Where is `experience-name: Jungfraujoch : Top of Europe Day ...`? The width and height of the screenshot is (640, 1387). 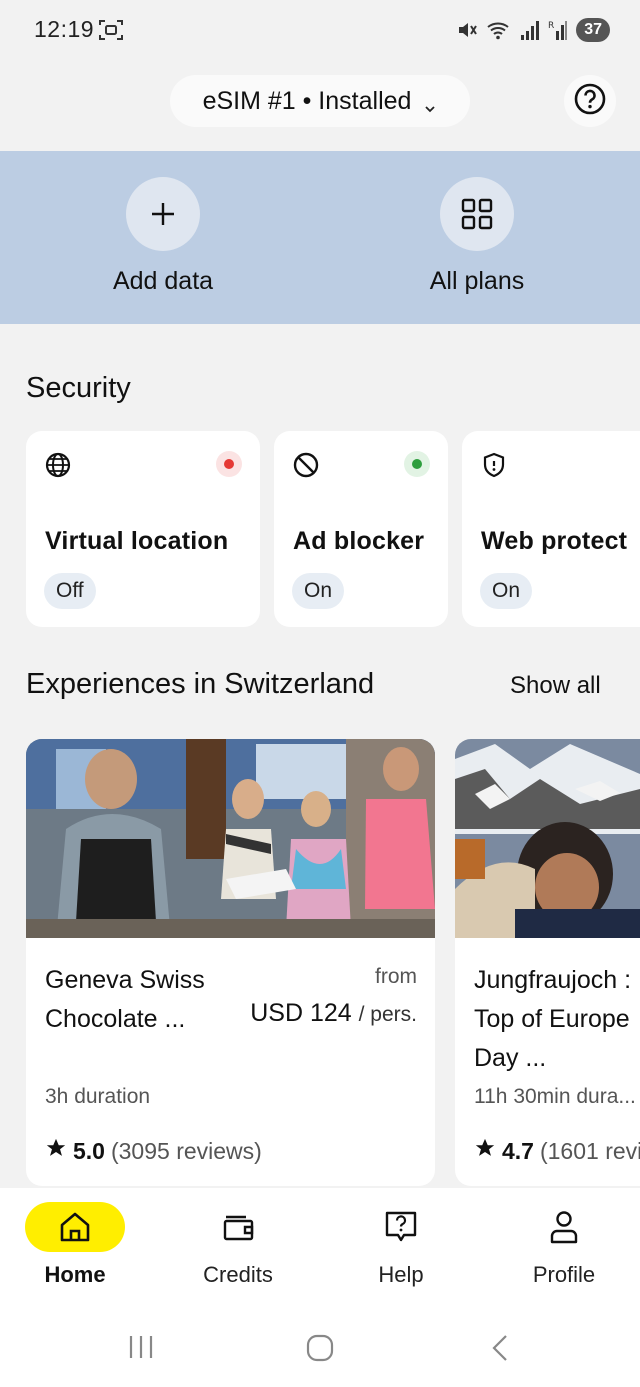 experience-name: Jungfraujoch : Top of Europe Day ... is located at coordinates (553, 1019).